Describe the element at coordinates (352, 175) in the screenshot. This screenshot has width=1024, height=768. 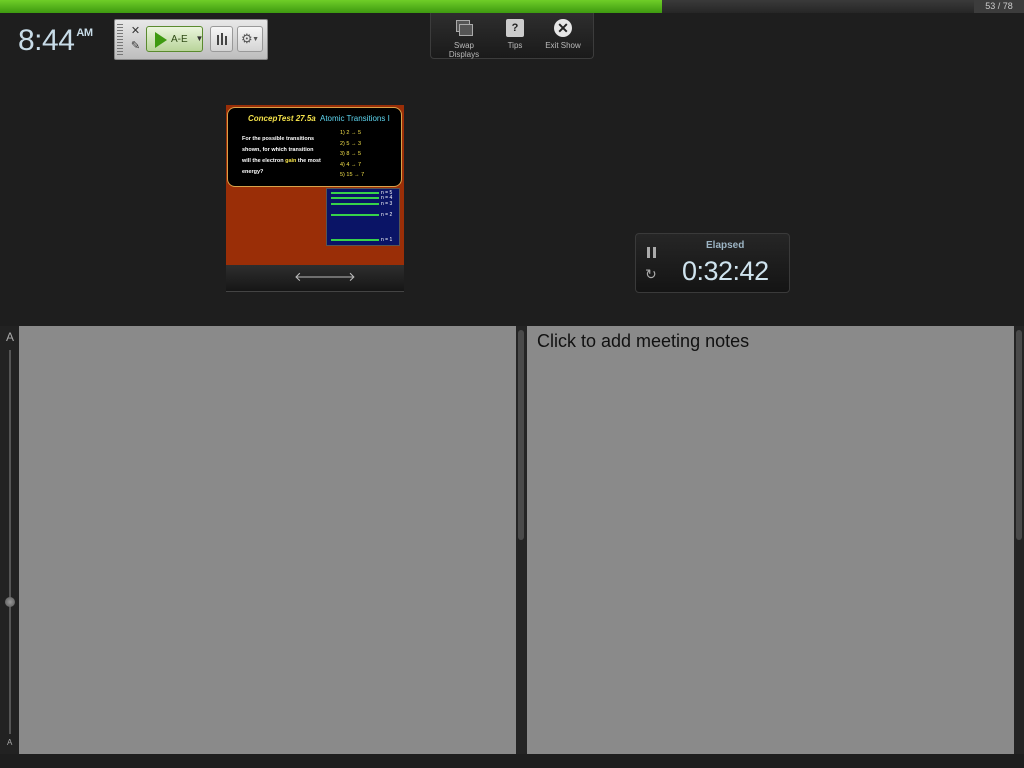
I see `slide-option: 5) 15 → 7` at that location.